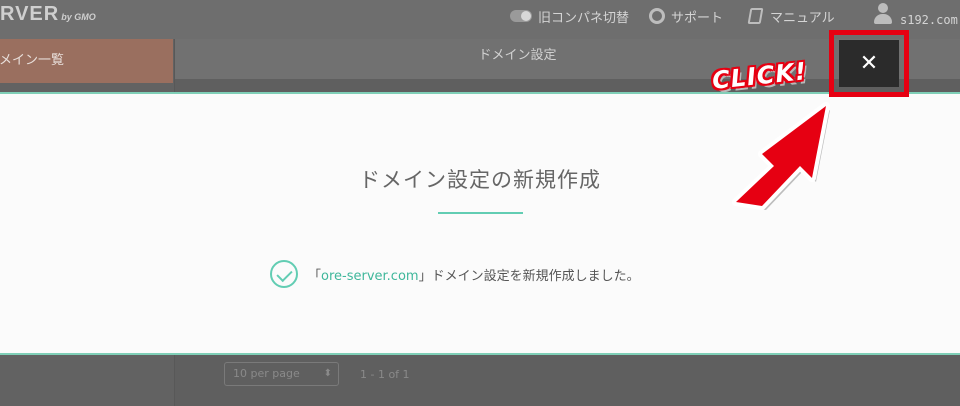 This screenshot has height=406, width=960. I want to click on top-header: RVER by GMO 旧コンパネ切替 サポート マニュアル s192.com, so click(480, 19).